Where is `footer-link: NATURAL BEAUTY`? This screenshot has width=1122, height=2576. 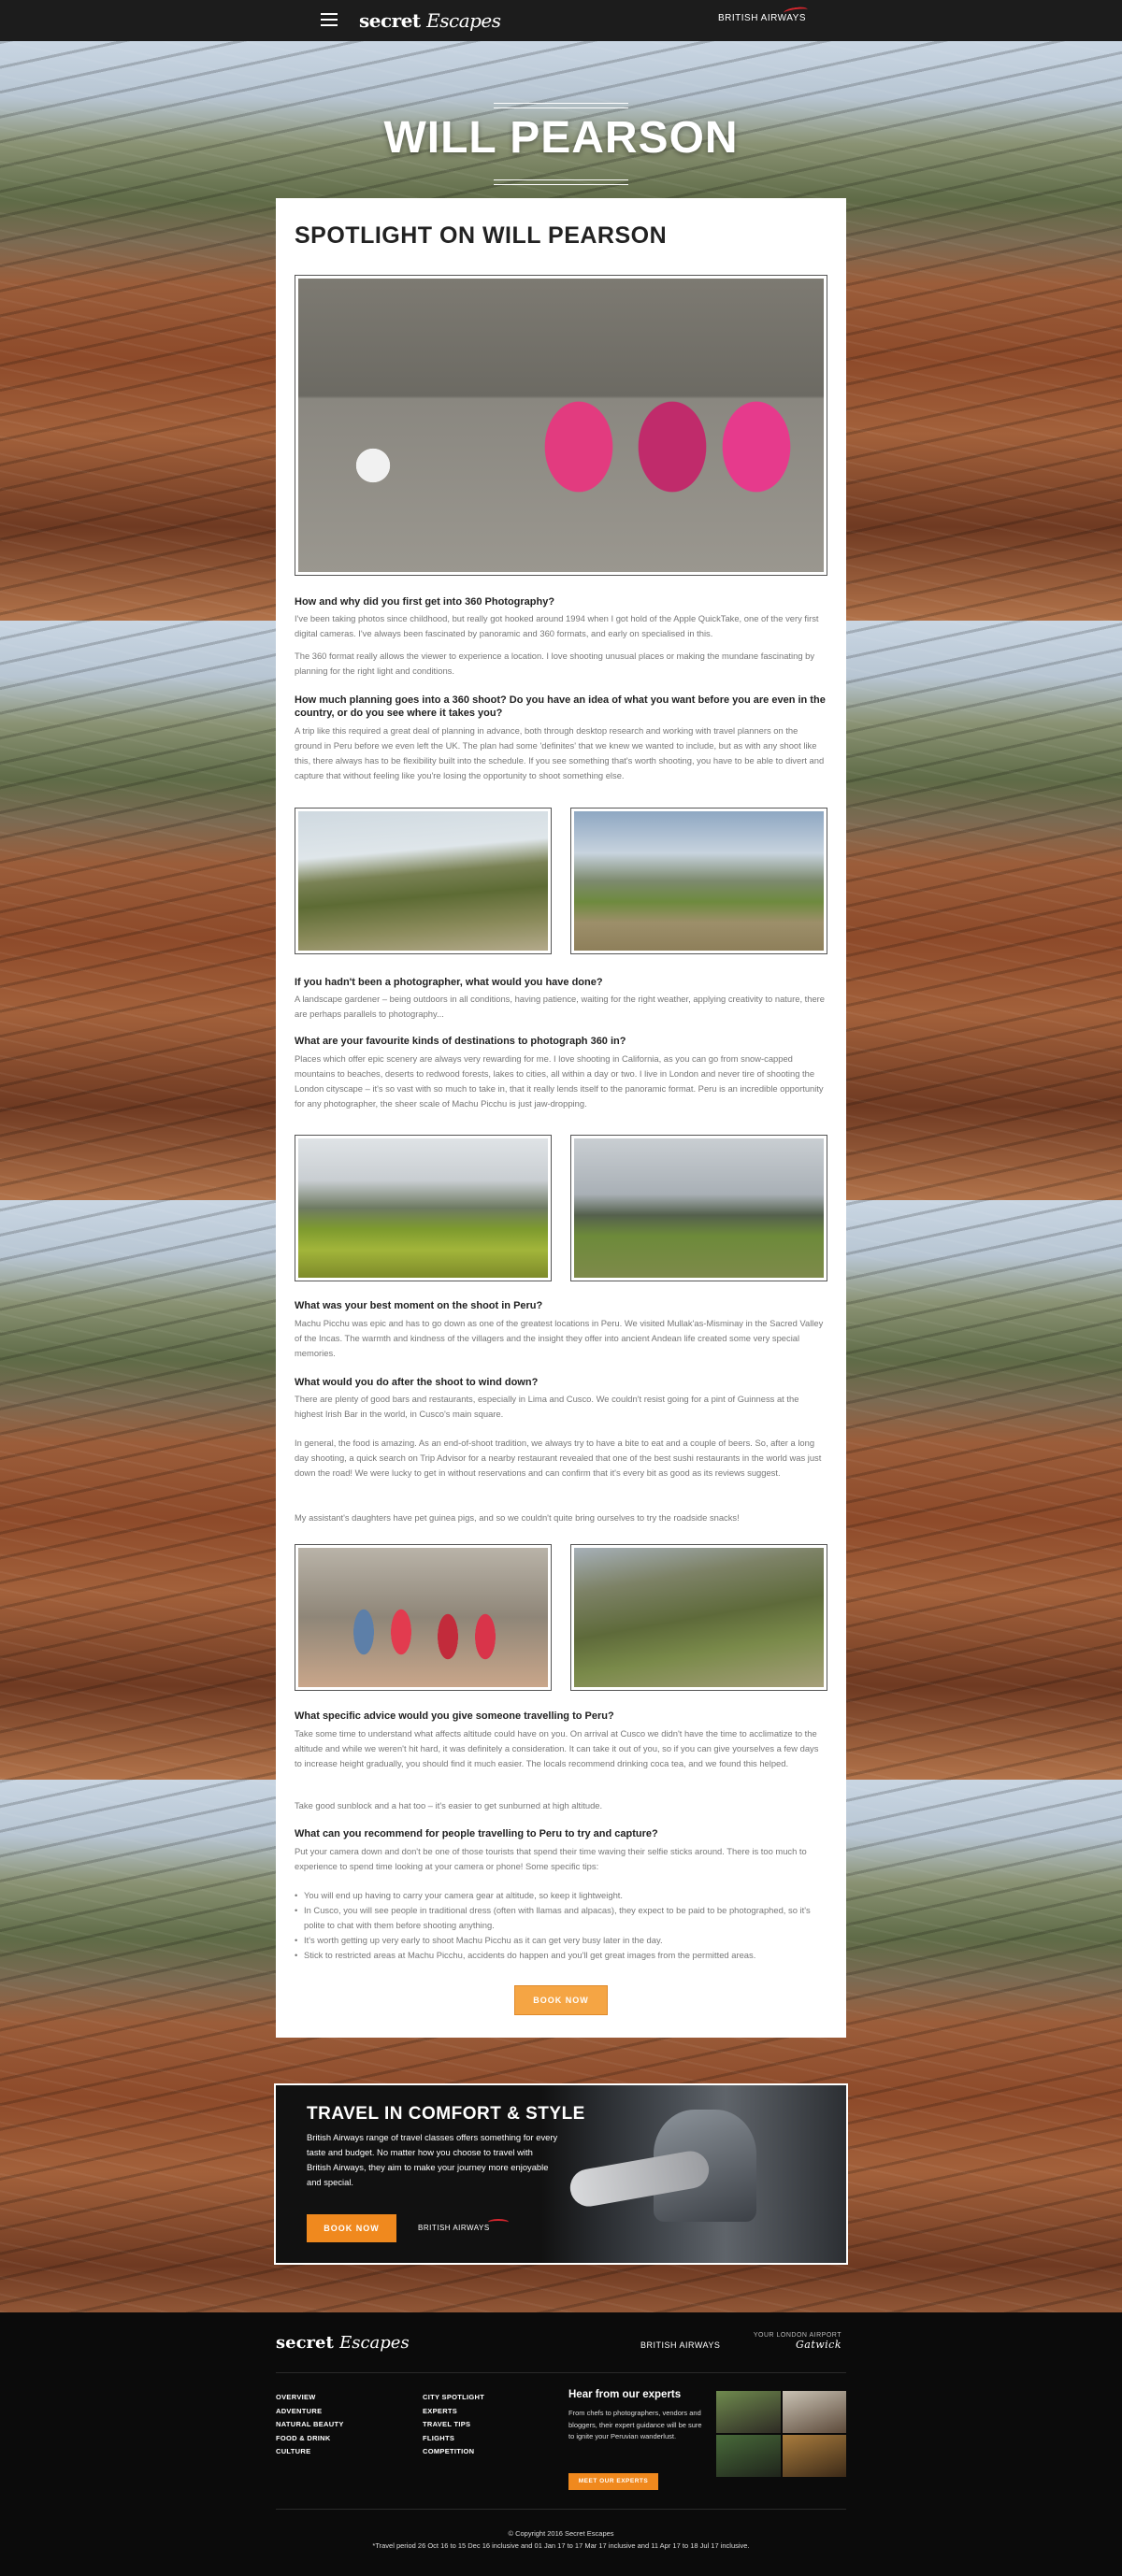
footer-link: NATURAL BEAUTY is located at coordinates (310, 2425).